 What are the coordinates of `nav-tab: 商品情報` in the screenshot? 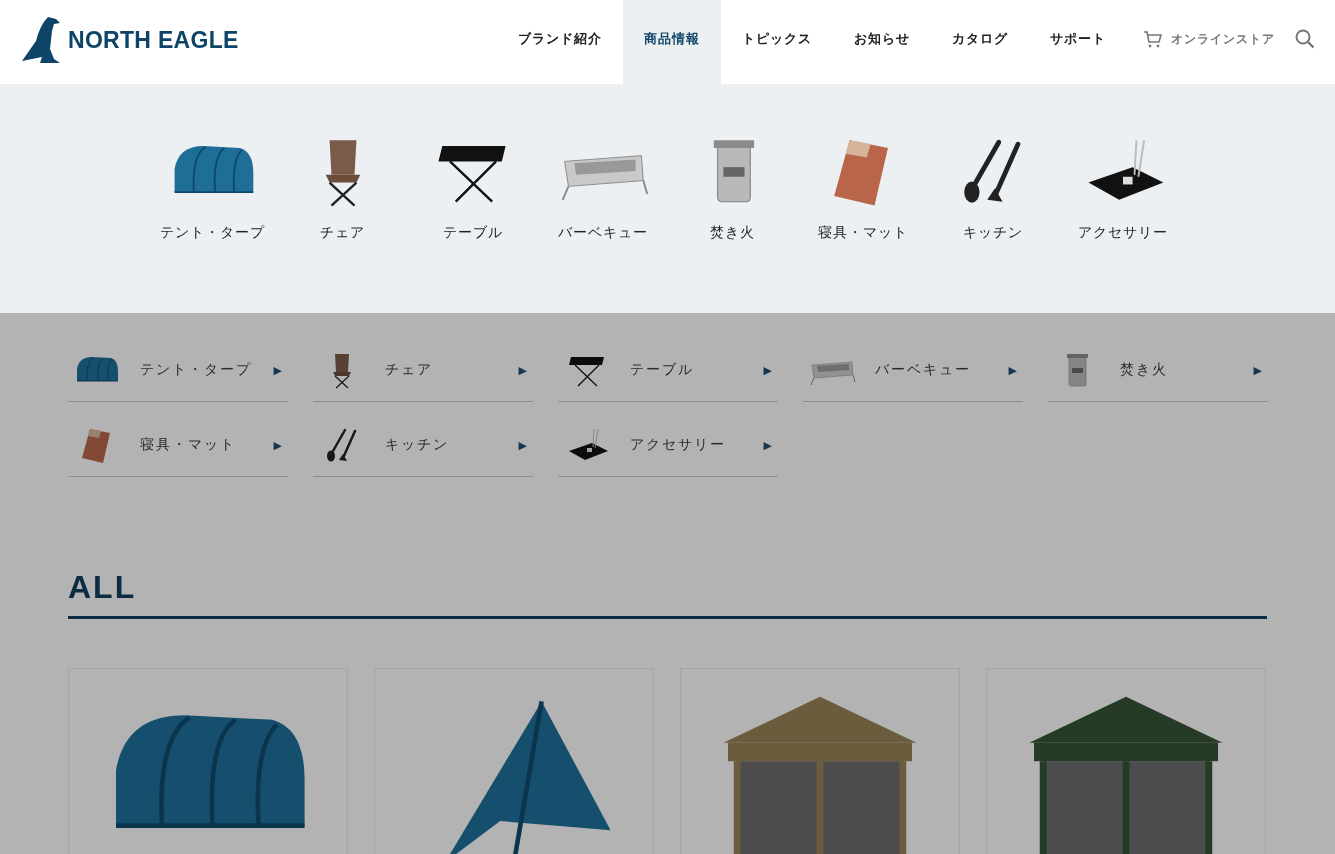 It's located at (672, 42).